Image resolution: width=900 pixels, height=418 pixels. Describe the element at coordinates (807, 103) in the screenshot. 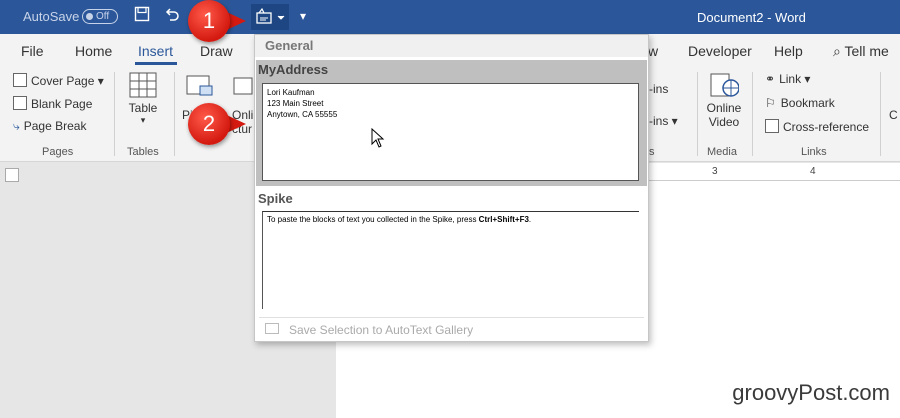

I see `bookmark-label: Bookmark` at that location.